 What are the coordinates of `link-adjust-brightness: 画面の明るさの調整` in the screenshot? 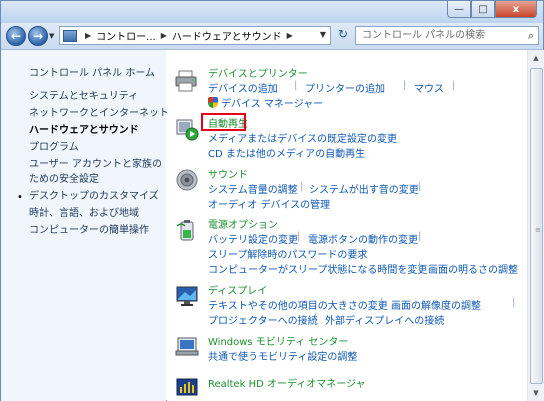 It's located at (473, 268).